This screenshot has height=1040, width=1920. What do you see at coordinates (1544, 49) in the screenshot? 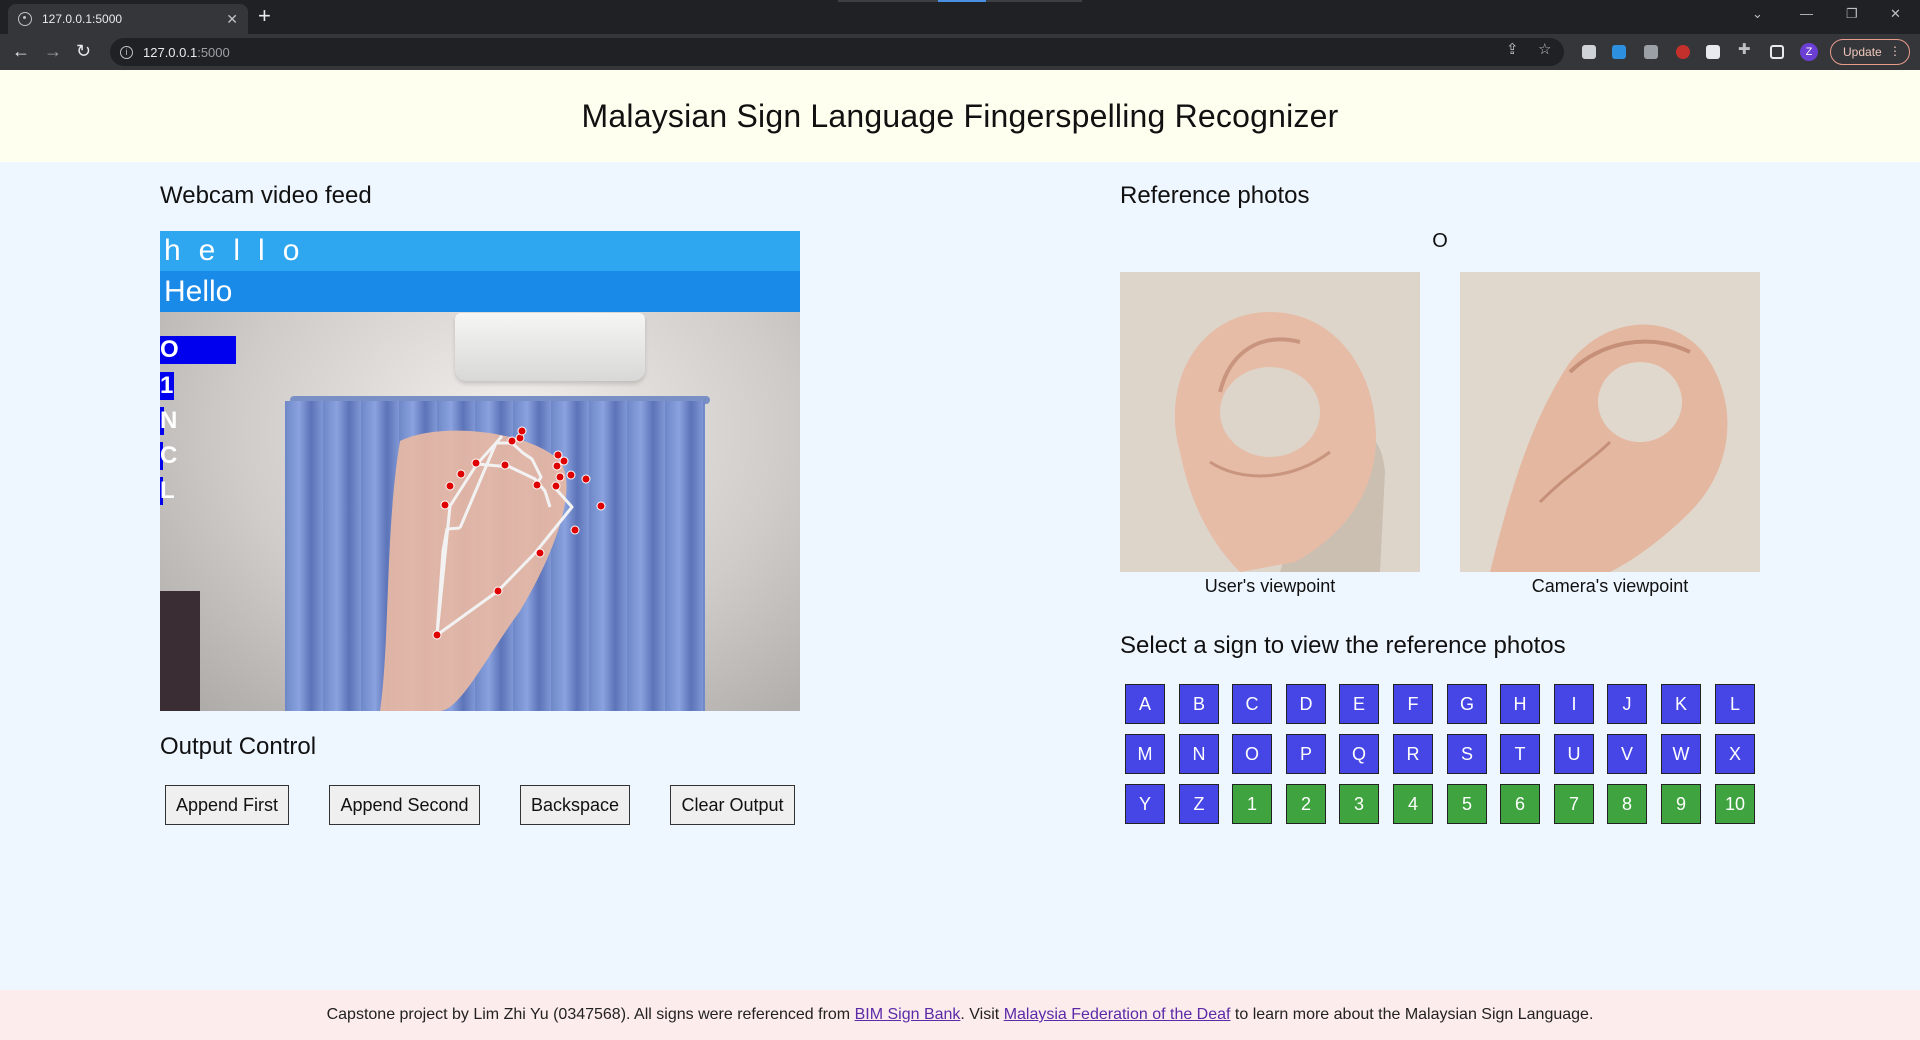
I see `star-icon: ☆` at bounding box center [1544, 49].